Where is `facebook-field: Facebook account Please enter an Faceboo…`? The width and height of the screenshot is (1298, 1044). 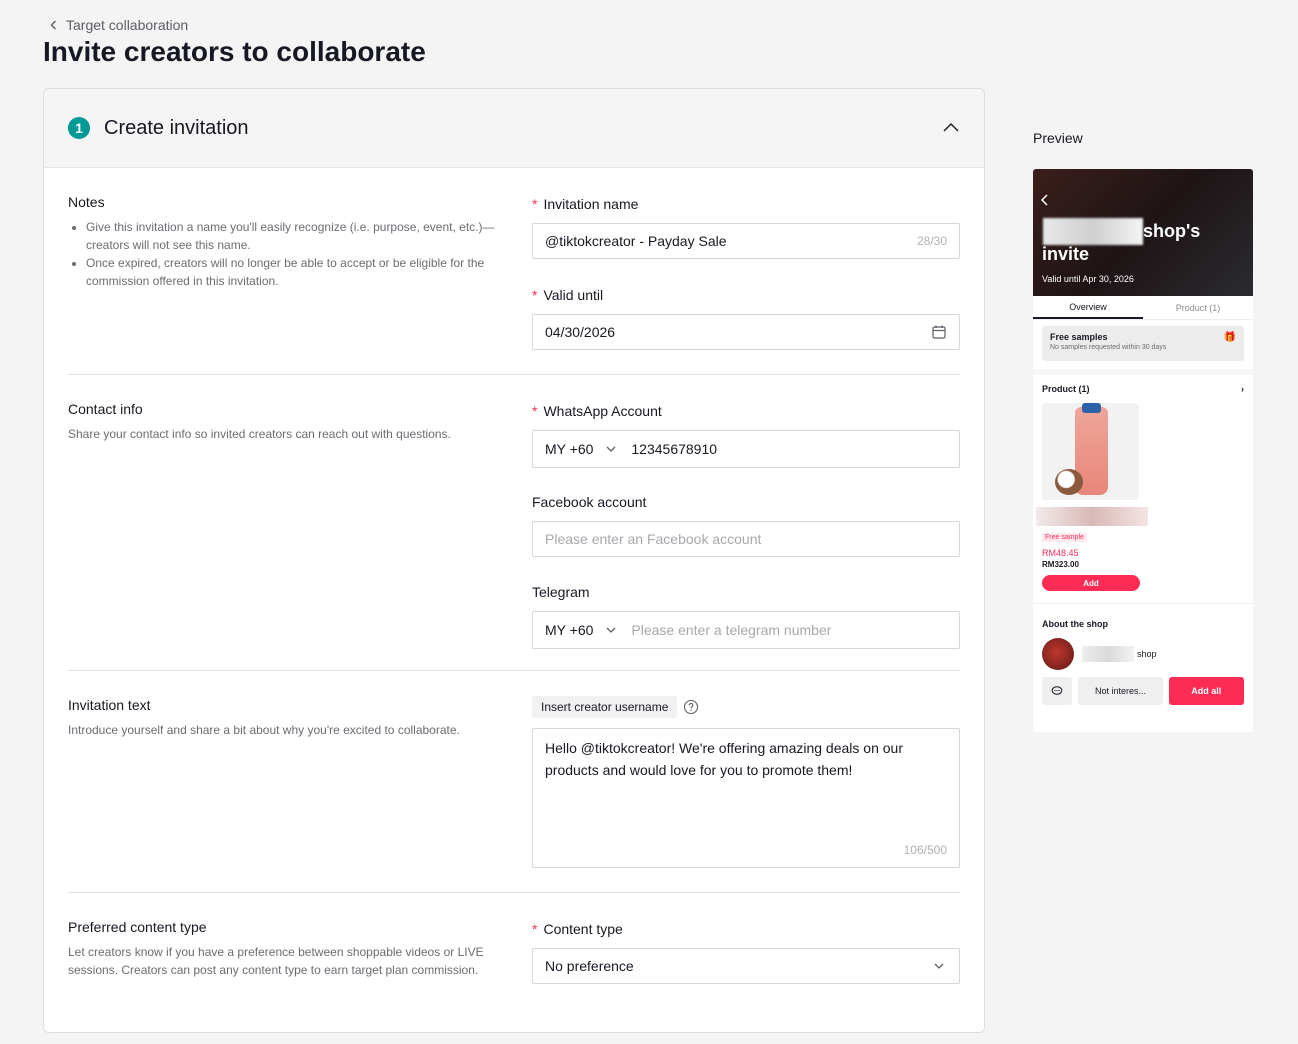 facebook-field: Facebook account Please enter an Faceboo… is located at coordinates (746, 525).